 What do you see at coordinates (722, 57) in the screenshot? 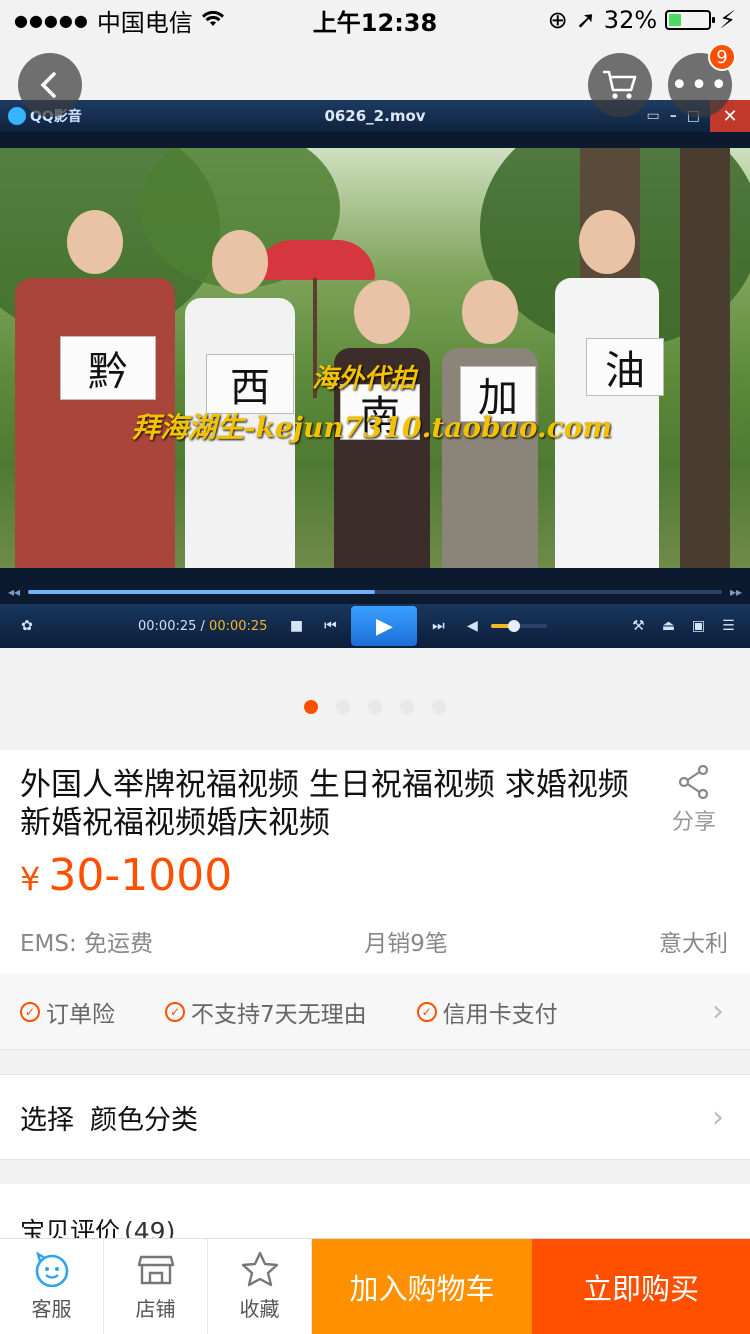
I see `notification-badge: 9` at bounding box center [722, 57].